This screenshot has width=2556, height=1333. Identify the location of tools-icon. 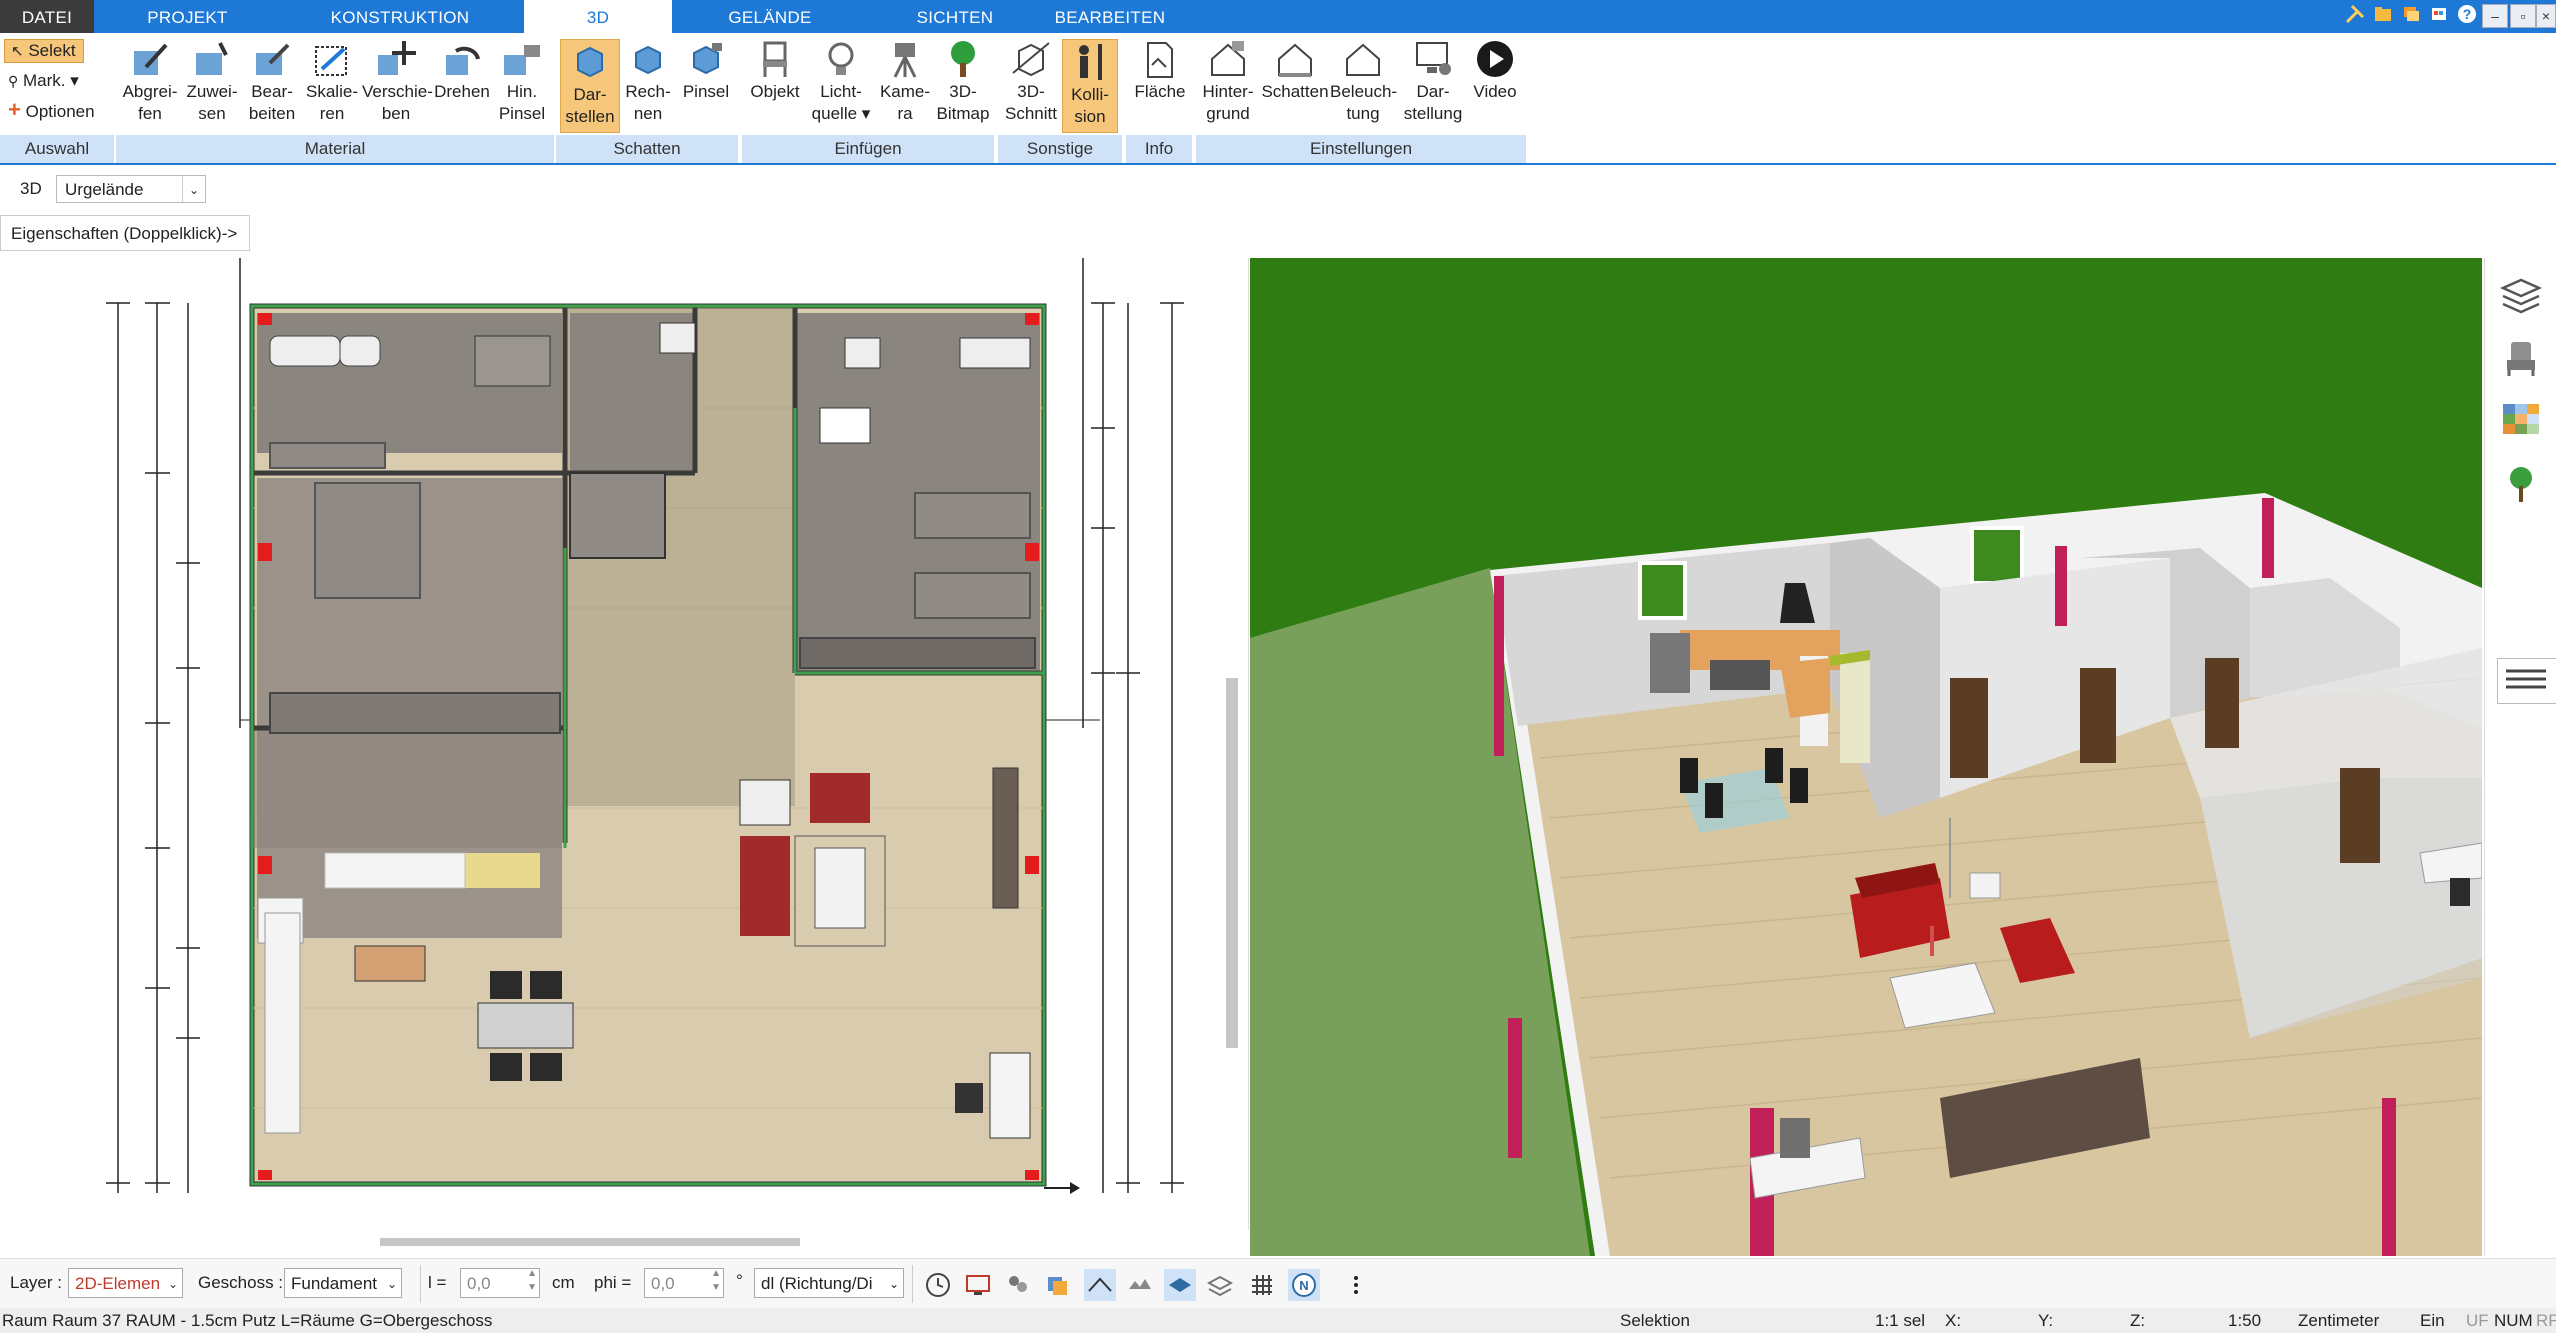
(2355, 16).